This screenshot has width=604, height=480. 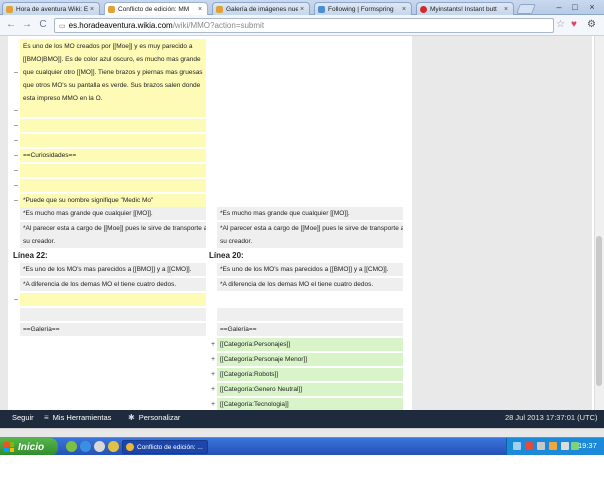 What do you see at coordinates (9, 447) in the screenshot?
I see `windows-logo-icon` at bounding box center [9, 447].